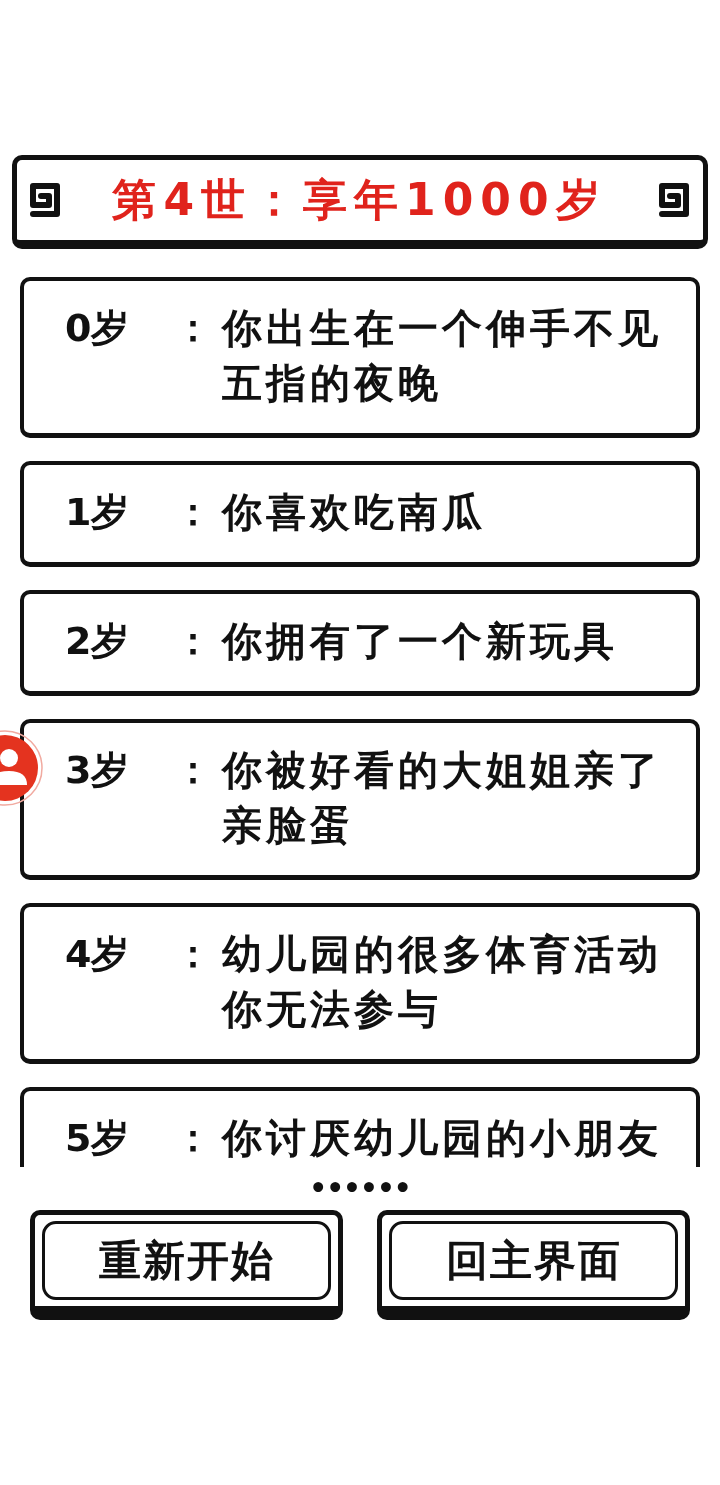  What do you see at coordinates (442, 1138) in the screenshot?
I see `event-text: 你讨厌幼儿园的小朋友` at bounding box center [442, 1138].